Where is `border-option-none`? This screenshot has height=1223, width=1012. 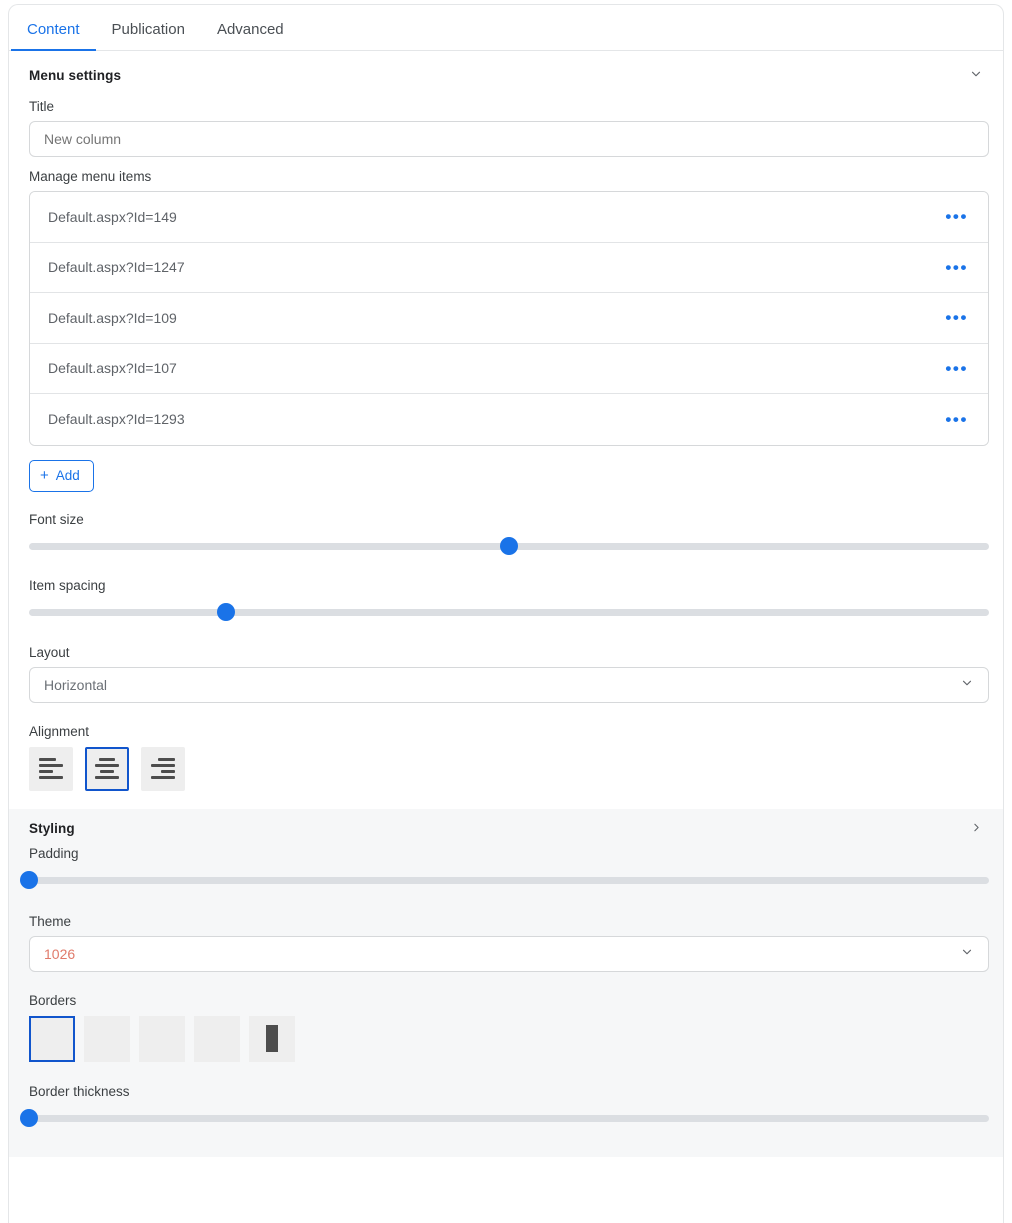 border-option-none is located at coordinates (52, 1038).